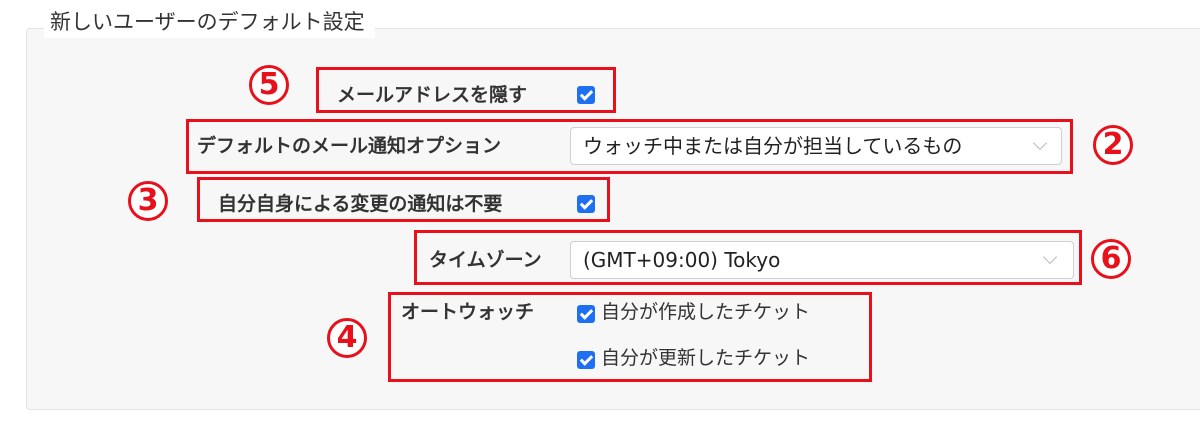 This screenshot has height=421, width=1200. What do you see at coordinates (209, 22) in the screenshot?
I see `section-title: 新しいユーザーのデフォルト設定` at bounding box center [209, 22].